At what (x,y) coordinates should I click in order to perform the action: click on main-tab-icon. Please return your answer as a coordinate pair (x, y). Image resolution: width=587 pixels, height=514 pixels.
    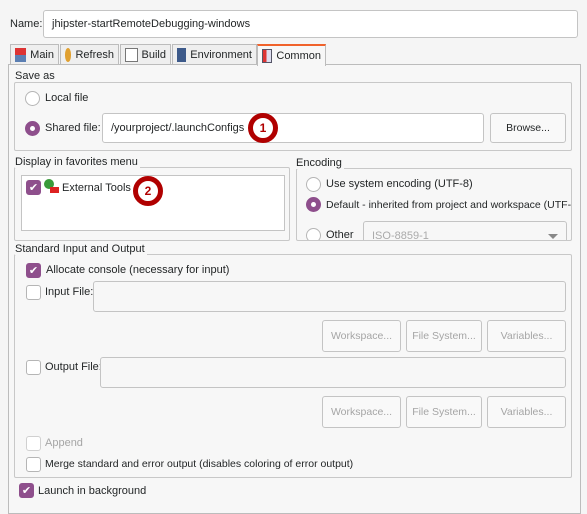
    Looking at the image, I should click on (21, 54).